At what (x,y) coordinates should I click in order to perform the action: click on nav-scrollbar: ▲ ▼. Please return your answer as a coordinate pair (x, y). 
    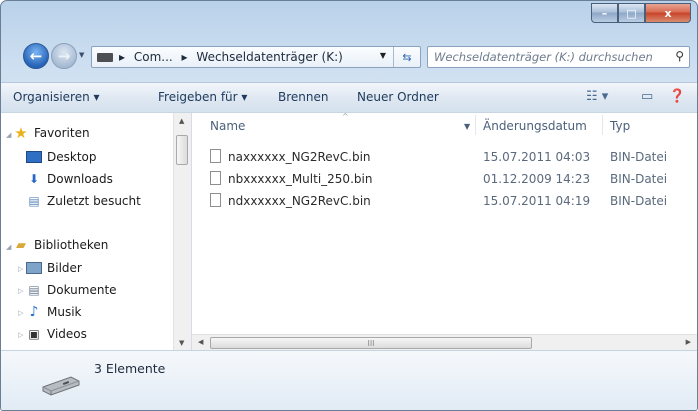
    Looking at the image, I should click on (182, 232).